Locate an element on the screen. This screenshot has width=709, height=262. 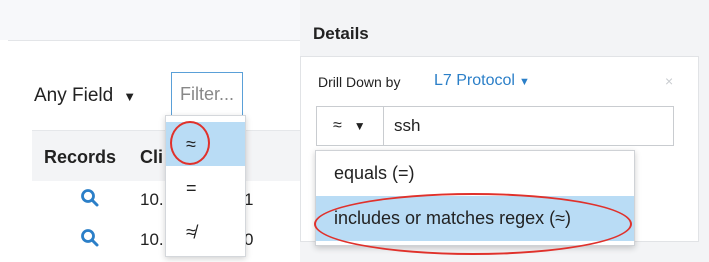
drill-down-field-link: L7 Protocol ▼ is located at coordinates (482, 81).